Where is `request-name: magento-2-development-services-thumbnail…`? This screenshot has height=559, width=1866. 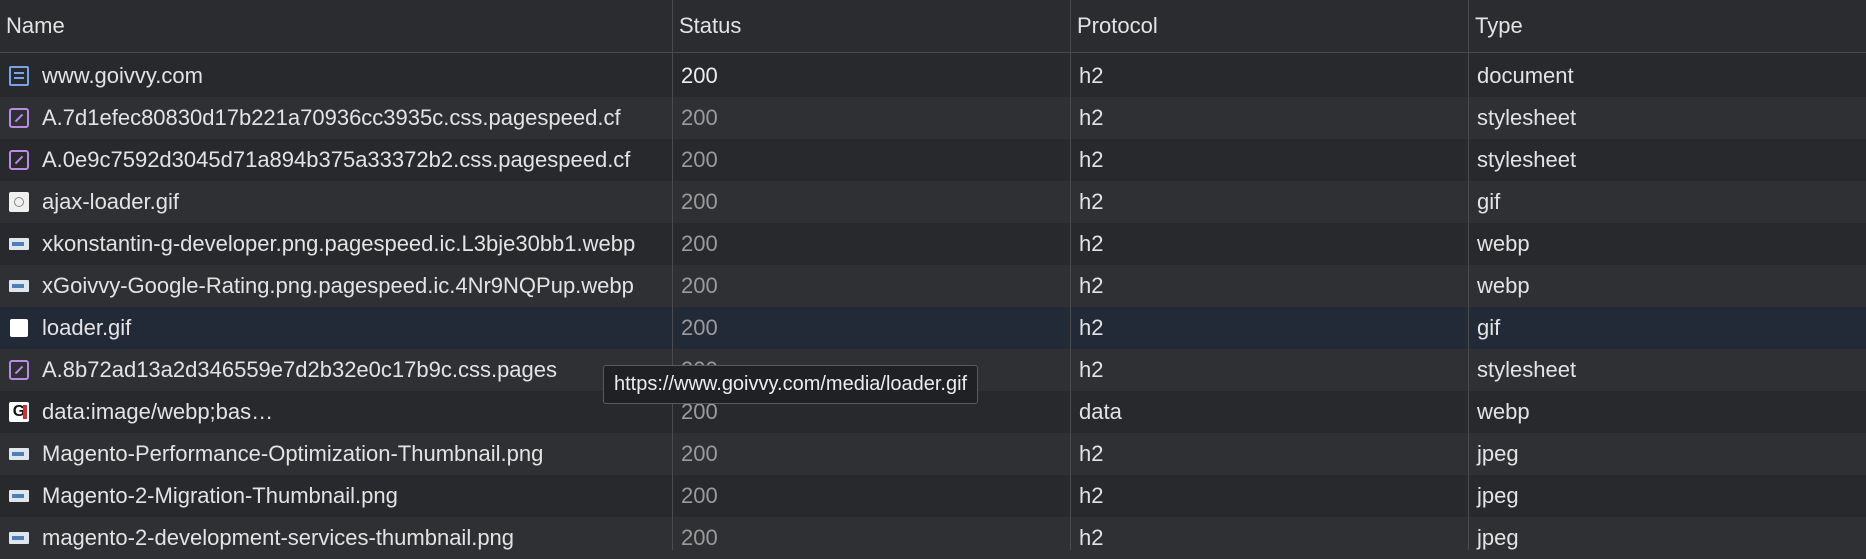 request-name: magento-2-development-services-thumbnail… is located at coordinates (278, 537).